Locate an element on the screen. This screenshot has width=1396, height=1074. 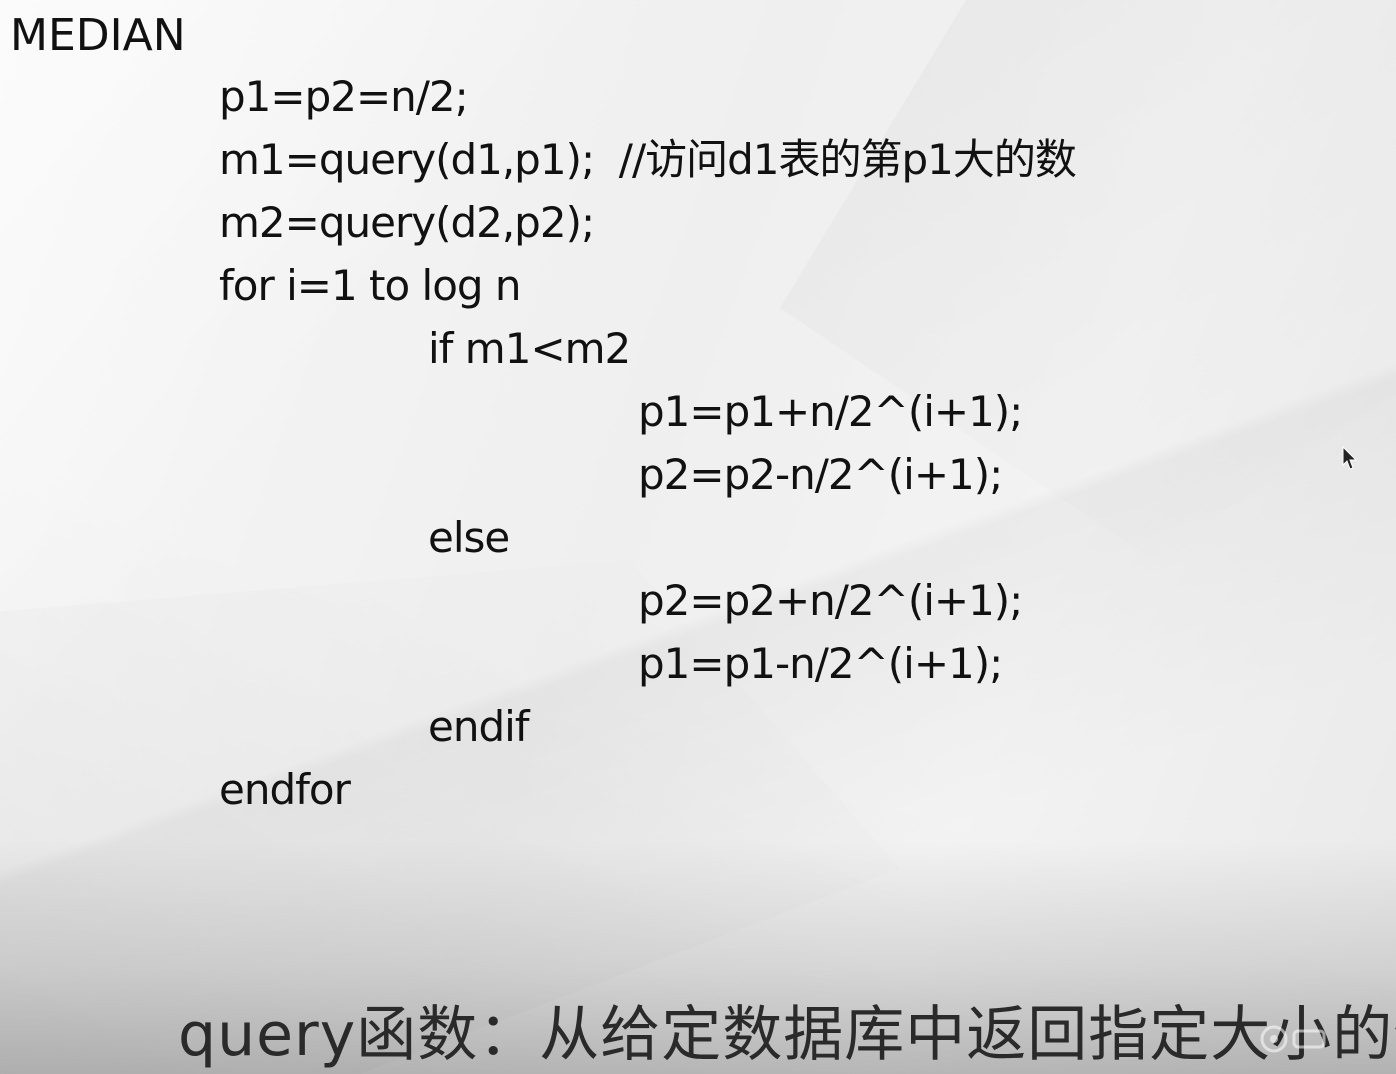
code-line: endfor is located at coordinates (285, 789).